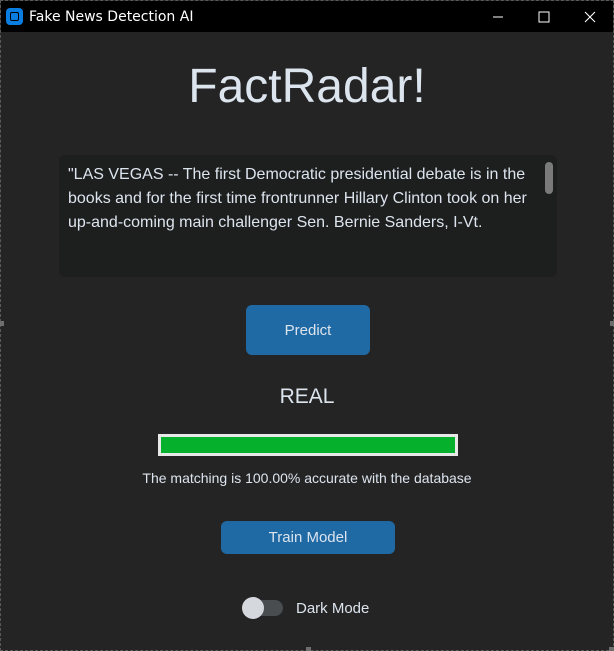  What do you see at coordinates (308, 537) in the screenshot?
I see `train-model-button: Train Model` at bounding box center [308, 537].